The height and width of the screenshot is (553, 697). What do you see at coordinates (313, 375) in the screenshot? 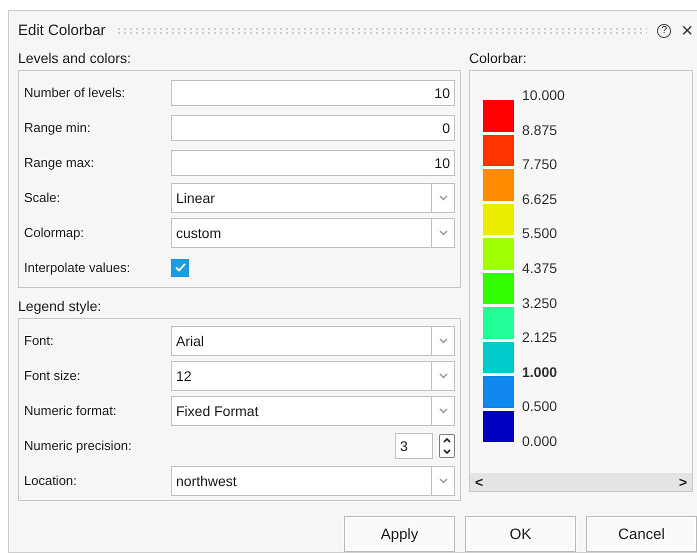
I see `dropdown: 12` at bounding box center [313, 375].